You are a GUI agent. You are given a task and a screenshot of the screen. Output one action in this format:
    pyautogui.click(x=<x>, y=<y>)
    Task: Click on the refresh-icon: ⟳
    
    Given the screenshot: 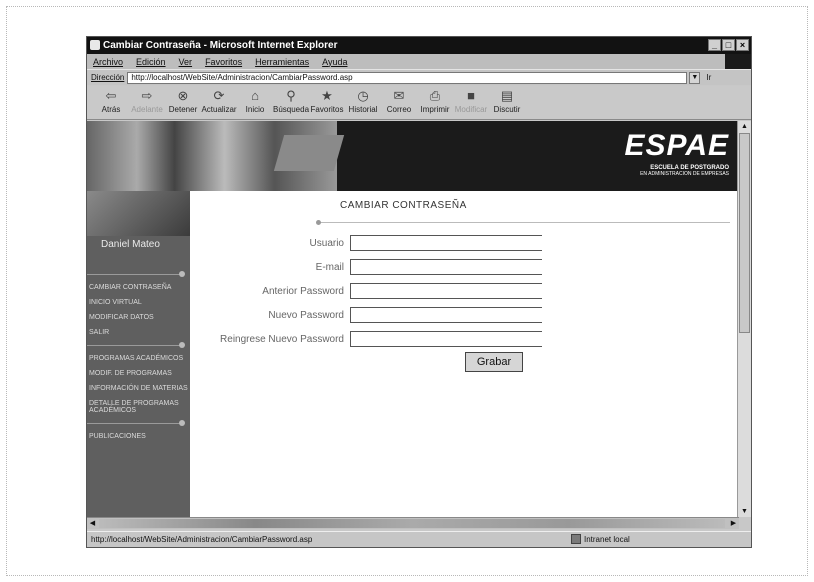 What is the action you would take?
    pyautogui.click(x=219, y=95)
    